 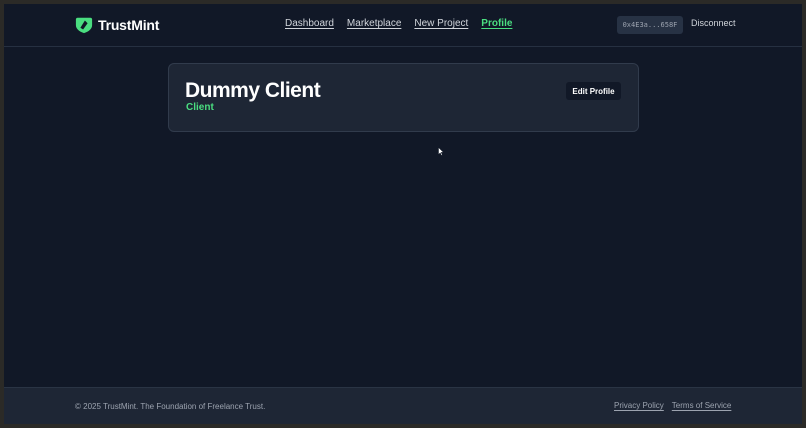 I want to click on brand-logo-link: TrustMint, so click(x=117, y=25).